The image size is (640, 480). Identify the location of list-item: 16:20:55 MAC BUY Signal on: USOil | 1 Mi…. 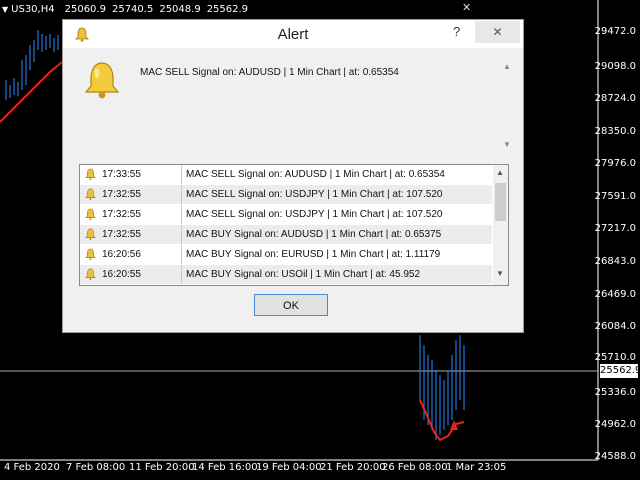
(286, 274).